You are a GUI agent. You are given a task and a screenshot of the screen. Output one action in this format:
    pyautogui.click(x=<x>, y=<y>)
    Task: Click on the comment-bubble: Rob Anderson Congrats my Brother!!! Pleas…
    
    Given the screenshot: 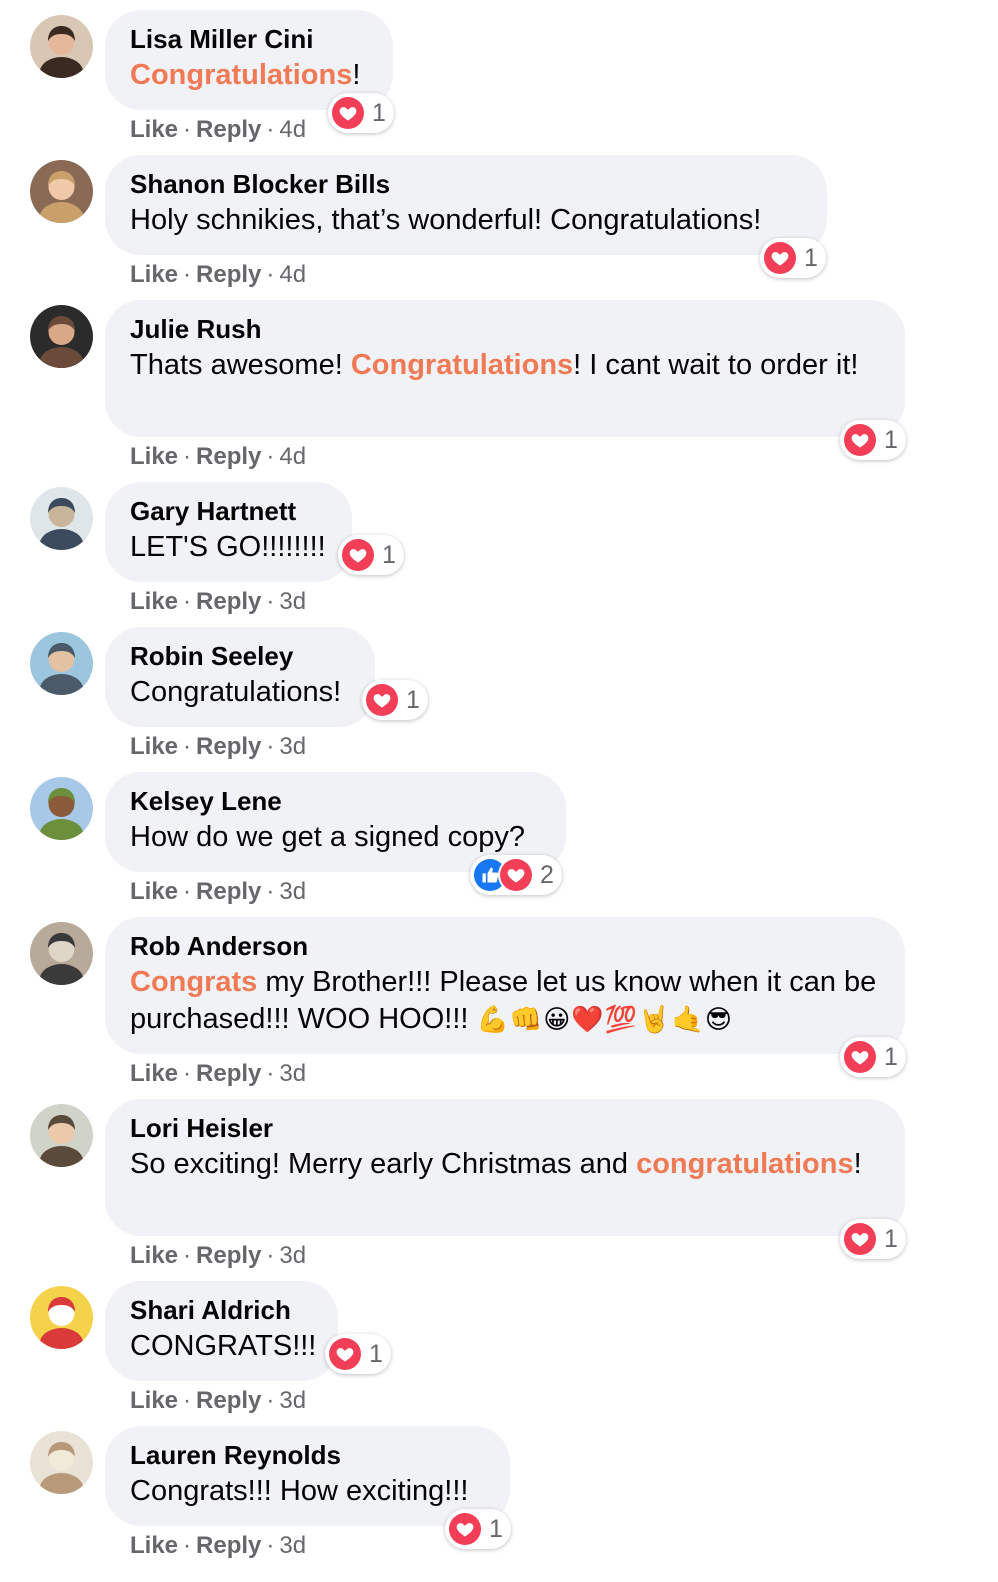 What is the action you would take?
    pyautogui.click(x=505, y=985)
    